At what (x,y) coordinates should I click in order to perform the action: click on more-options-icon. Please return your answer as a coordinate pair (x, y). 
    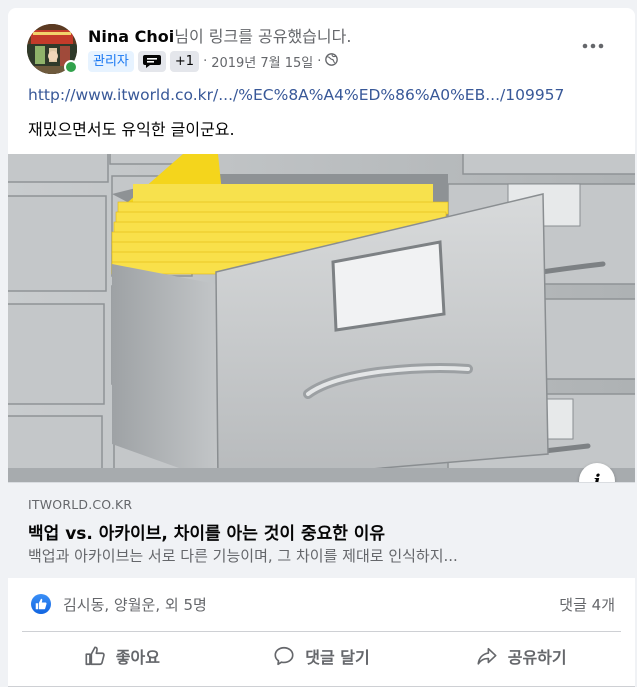
    Looking at the image, I should click on (593, 46).